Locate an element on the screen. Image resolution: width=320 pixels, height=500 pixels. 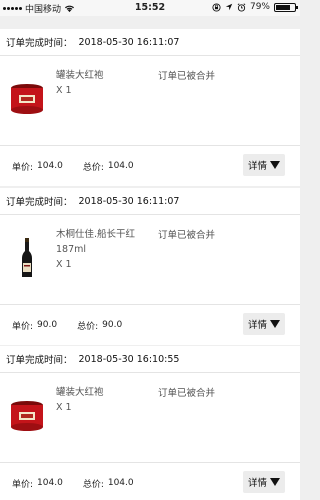
product-name: 木桐仕佳.船长干红 is located at coordinates (96, 234).